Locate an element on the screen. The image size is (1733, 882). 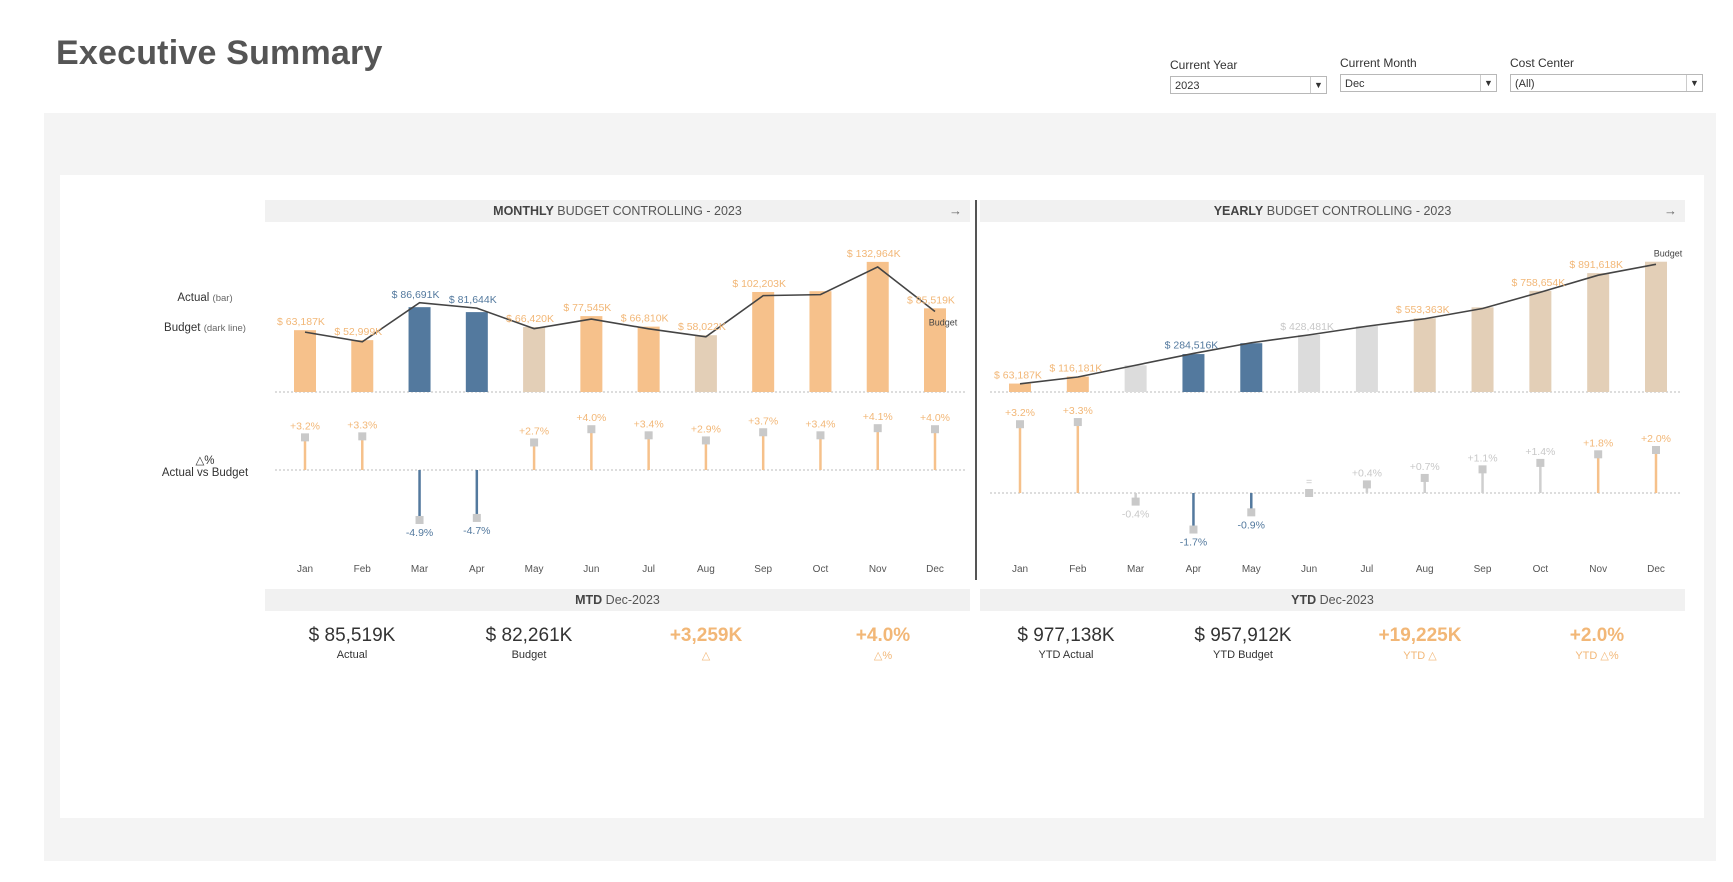
select-value: Dec is located at coordinates (1355, 84).